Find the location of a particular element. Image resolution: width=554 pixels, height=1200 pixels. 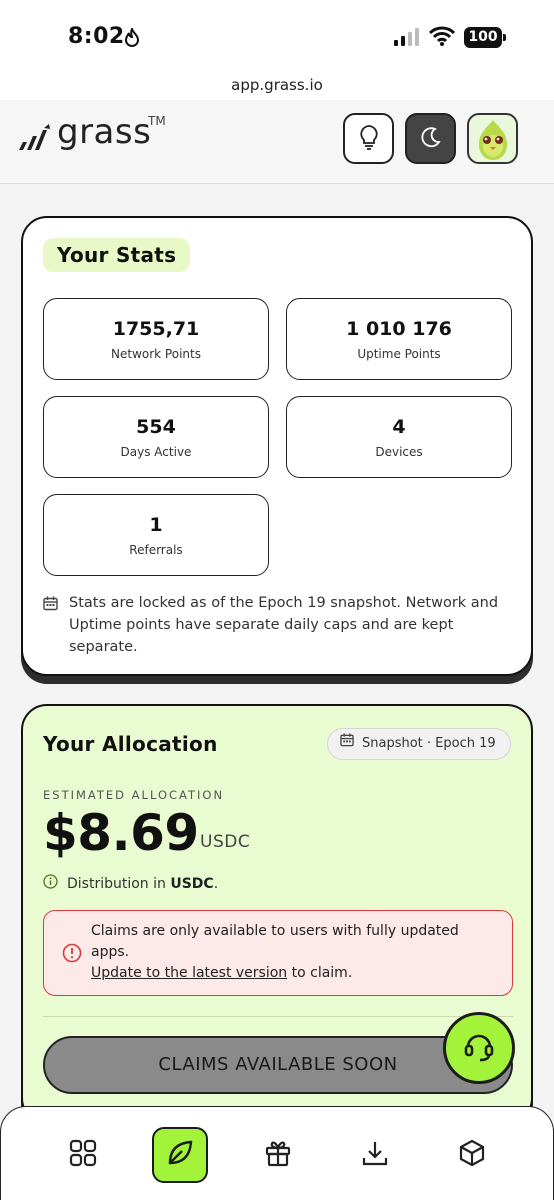

stat-value: 1 is located at coordinates (156, 525).